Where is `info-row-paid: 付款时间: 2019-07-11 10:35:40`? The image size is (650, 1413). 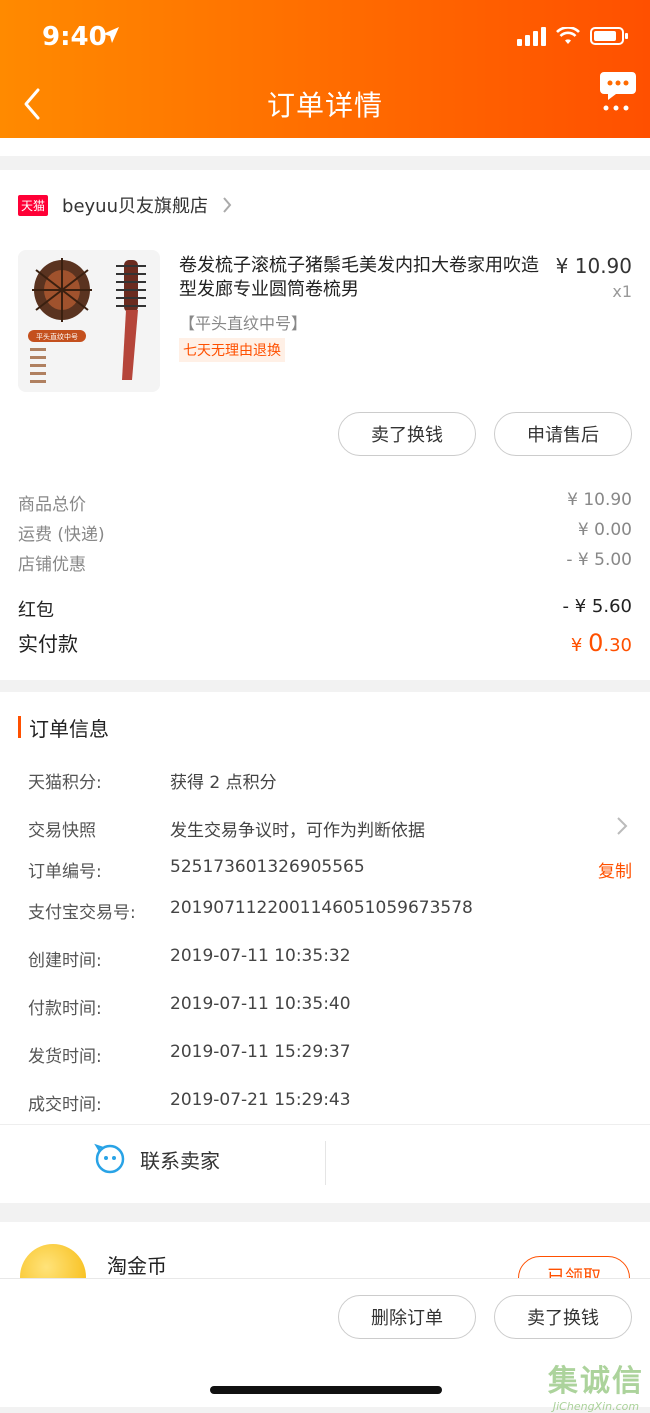 info-row-paid: 付款时间: 2019-07-11 10:35:40 is located at coordinates (330, 1006).